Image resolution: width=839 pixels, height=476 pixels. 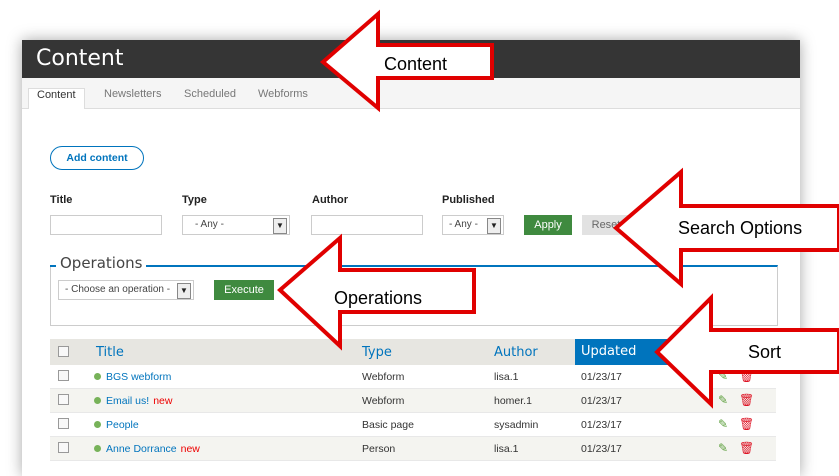 I want to click on sort-callout-label: Sort, so click(x=764, y=352).